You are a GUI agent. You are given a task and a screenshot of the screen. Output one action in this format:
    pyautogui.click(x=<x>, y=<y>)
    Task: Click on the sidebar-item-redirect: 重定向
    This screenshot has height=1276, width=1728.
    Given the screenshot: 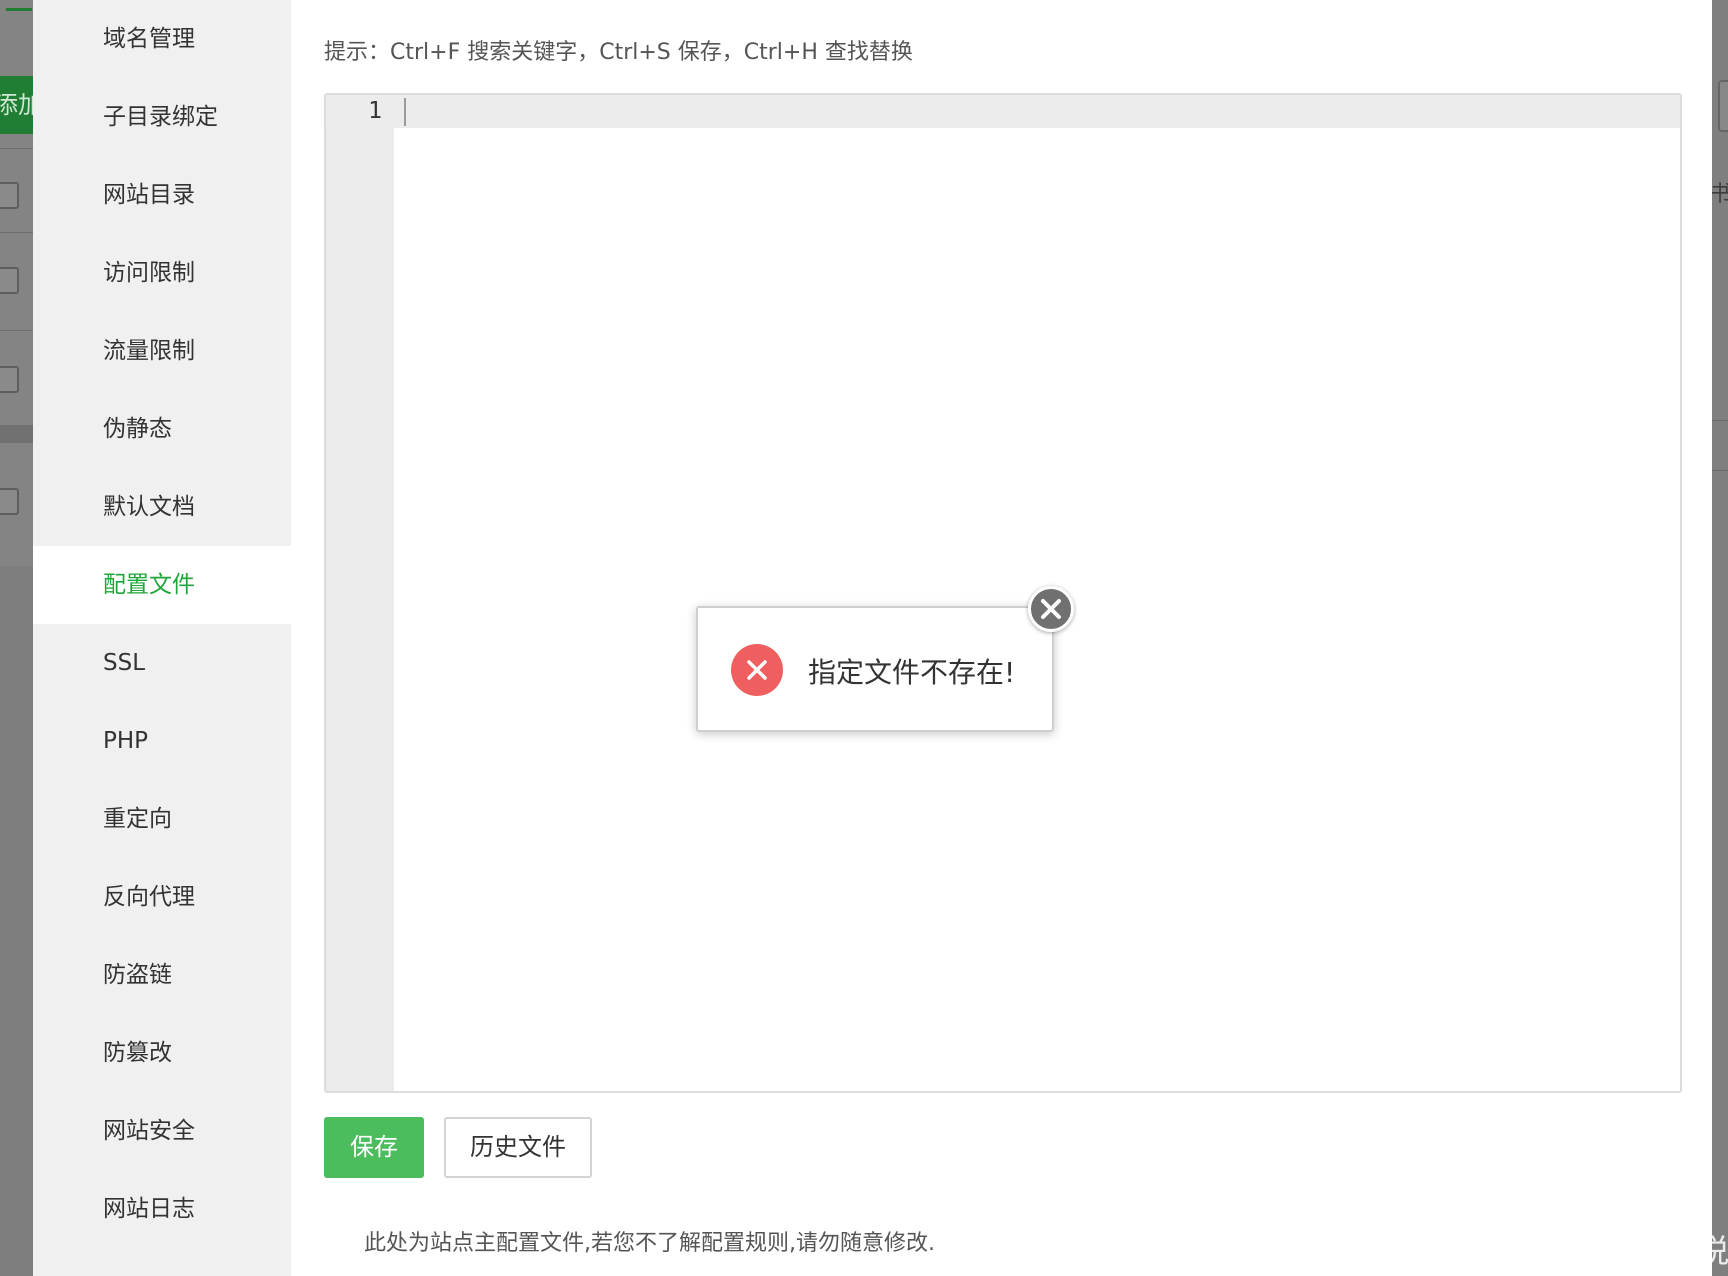 What is the action you would take?
    pyautogui.click(x=162, y=819)
    